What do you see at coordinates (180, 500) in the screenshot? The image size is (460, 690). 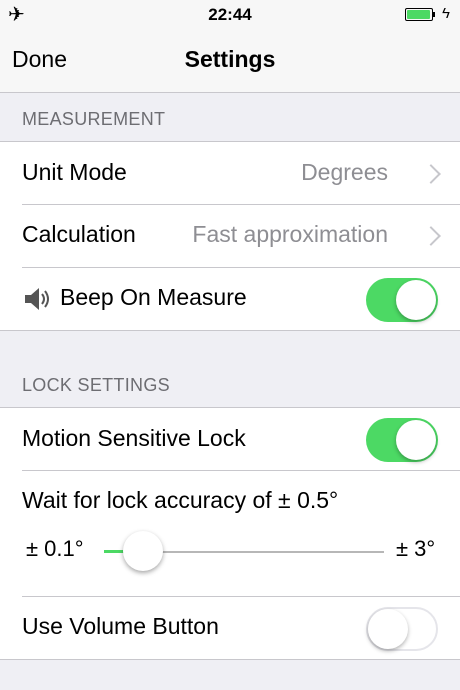 I see `accuracy-label: Wait for lock accuracy of ± 0.5°` at bounding box center [180, 500].